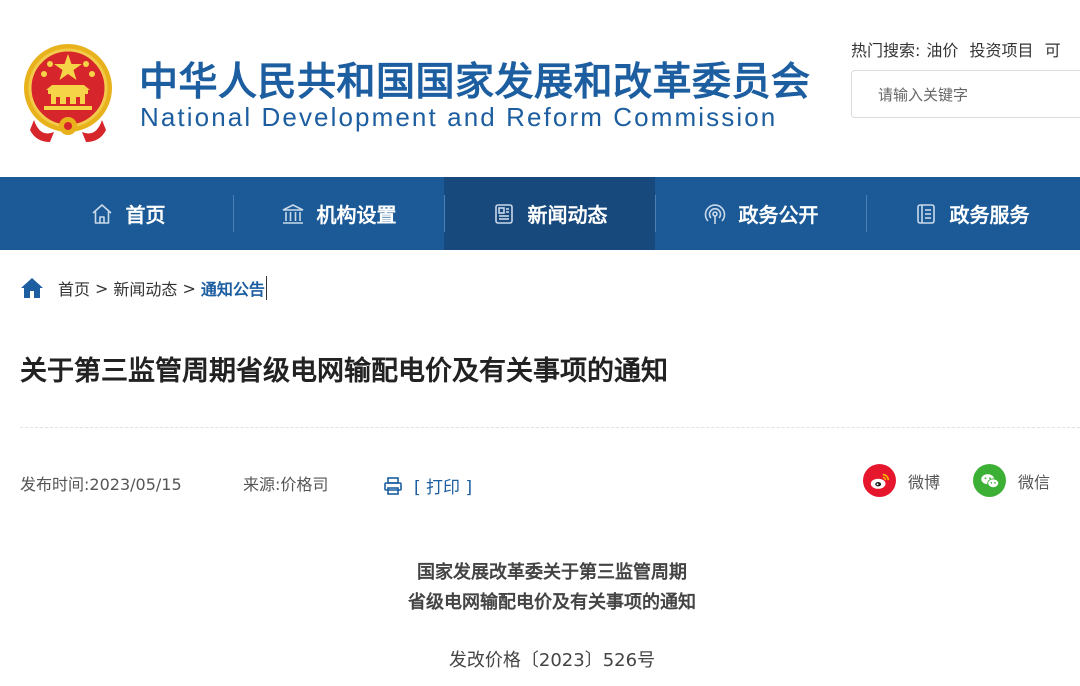 Image resolution: width=1080 pixels, height=686 pixels. I want to click on nav-item-news: 新闻动态, so click(549, 213).